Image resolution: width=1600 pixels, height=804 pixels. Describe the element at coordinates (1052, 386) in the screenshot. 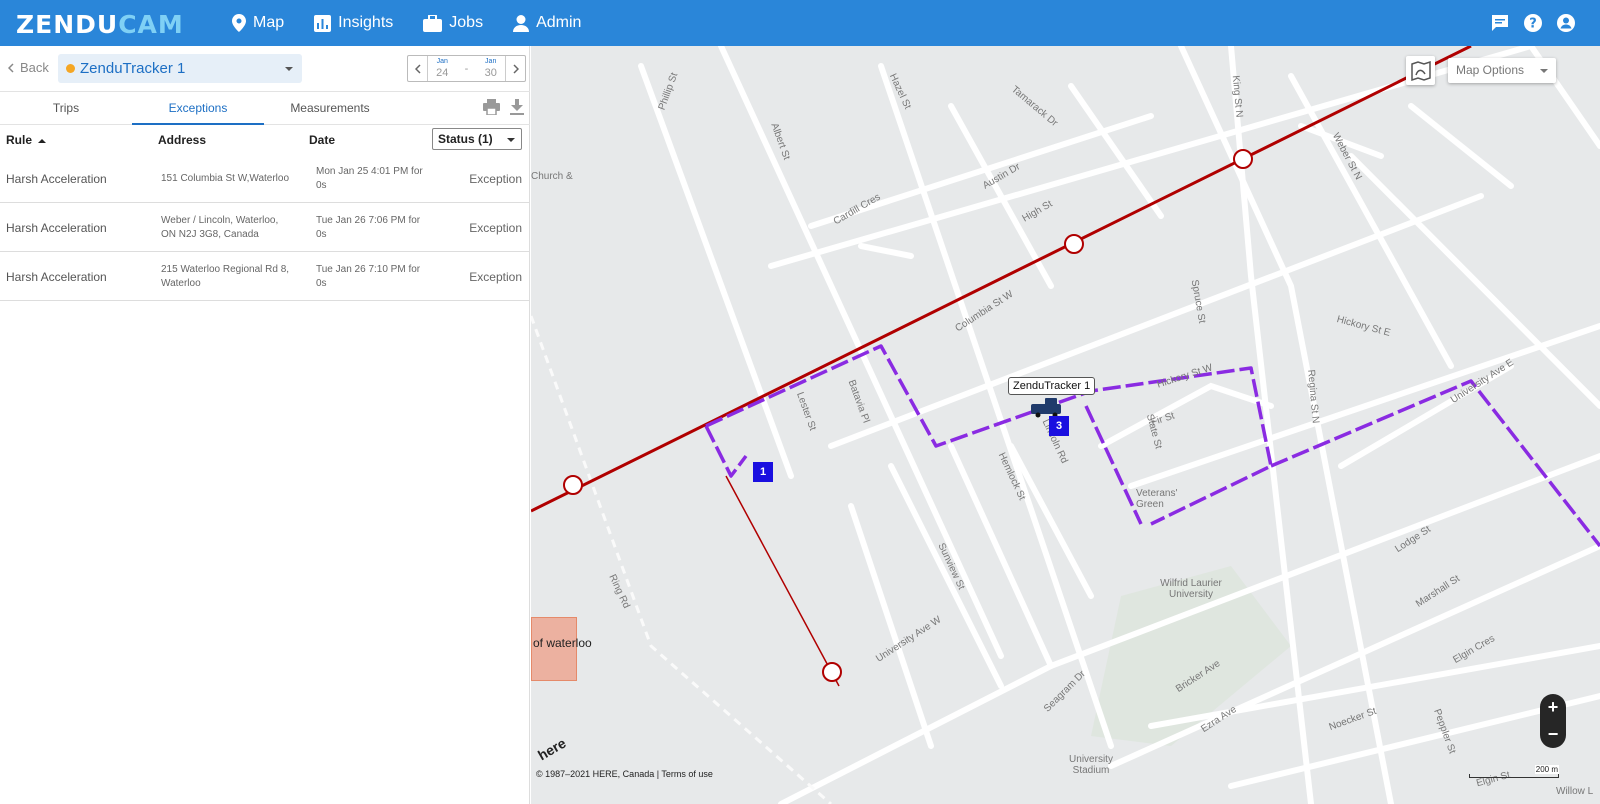

I see `vehicle-map-label: ZenduTracker 1` at that location.